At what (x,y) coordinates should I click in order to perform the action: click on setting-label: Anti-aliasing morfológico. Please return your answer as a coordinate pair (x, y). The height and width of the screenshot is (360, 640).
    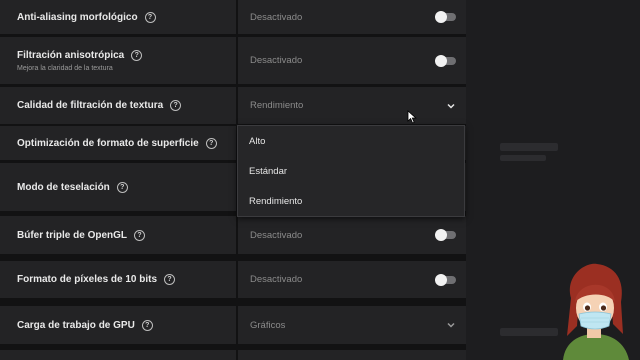
    Looking at the image, I should click on (77, 17).